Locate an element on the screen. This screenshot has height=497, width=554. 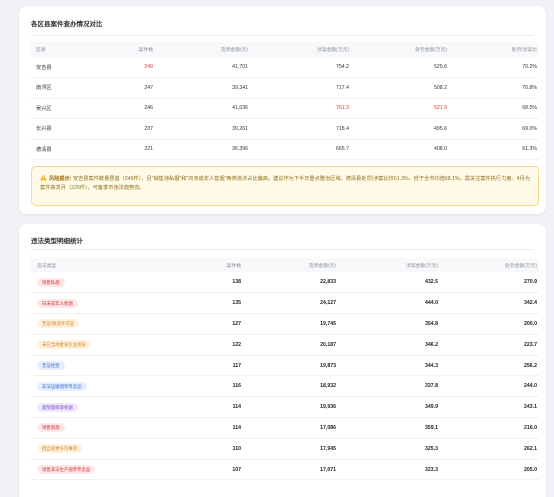
violation-type-tag: 擅自变更许可事项 is located at coordinates (60, 449).